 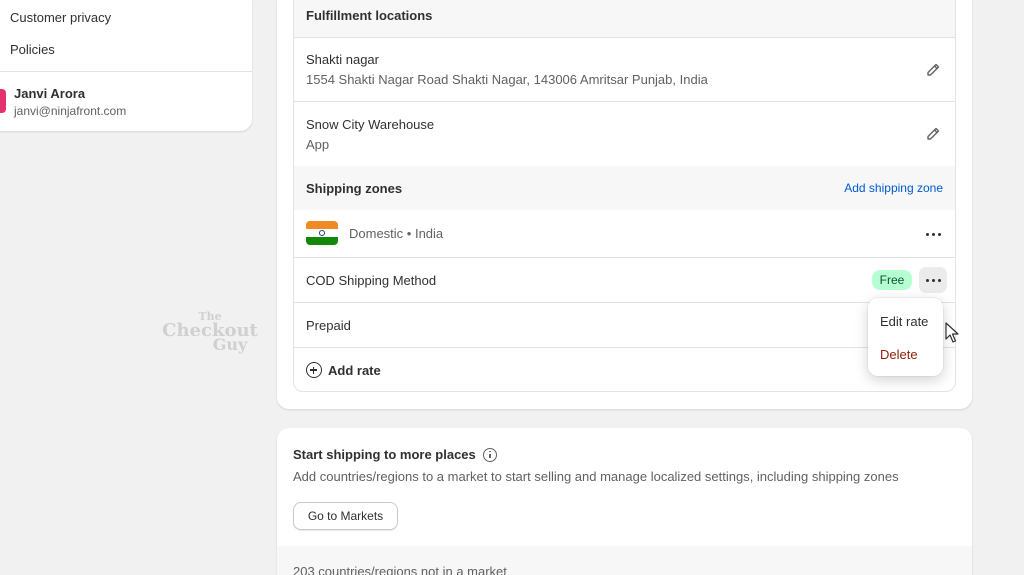 What do you see at coordinates (899, 354) in the screenshot?
I see `delete-menu-item: Delete` at bounding box center [899, 354].